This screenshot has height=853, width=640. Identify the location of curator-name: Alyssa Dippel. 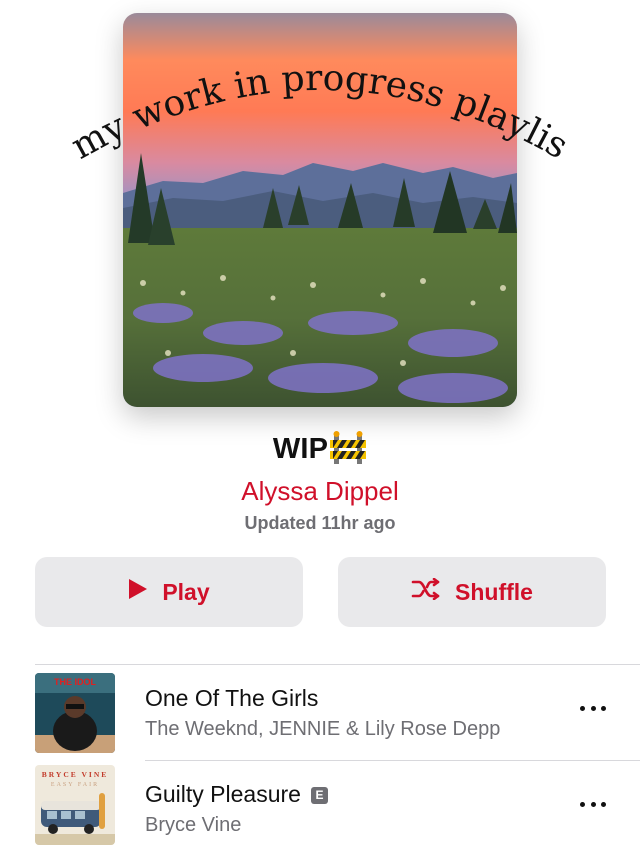
(320, 491).